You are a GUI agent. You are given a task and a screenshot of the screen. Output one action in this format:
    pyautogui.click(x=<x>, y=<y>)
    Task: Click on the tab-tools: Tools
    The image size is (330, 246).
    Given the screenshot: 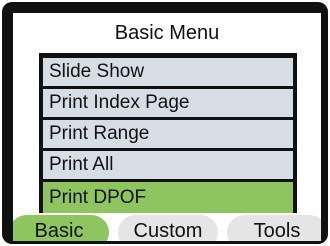 What is the action you would take?
    pyautogui.click(x=274, y=228)
    